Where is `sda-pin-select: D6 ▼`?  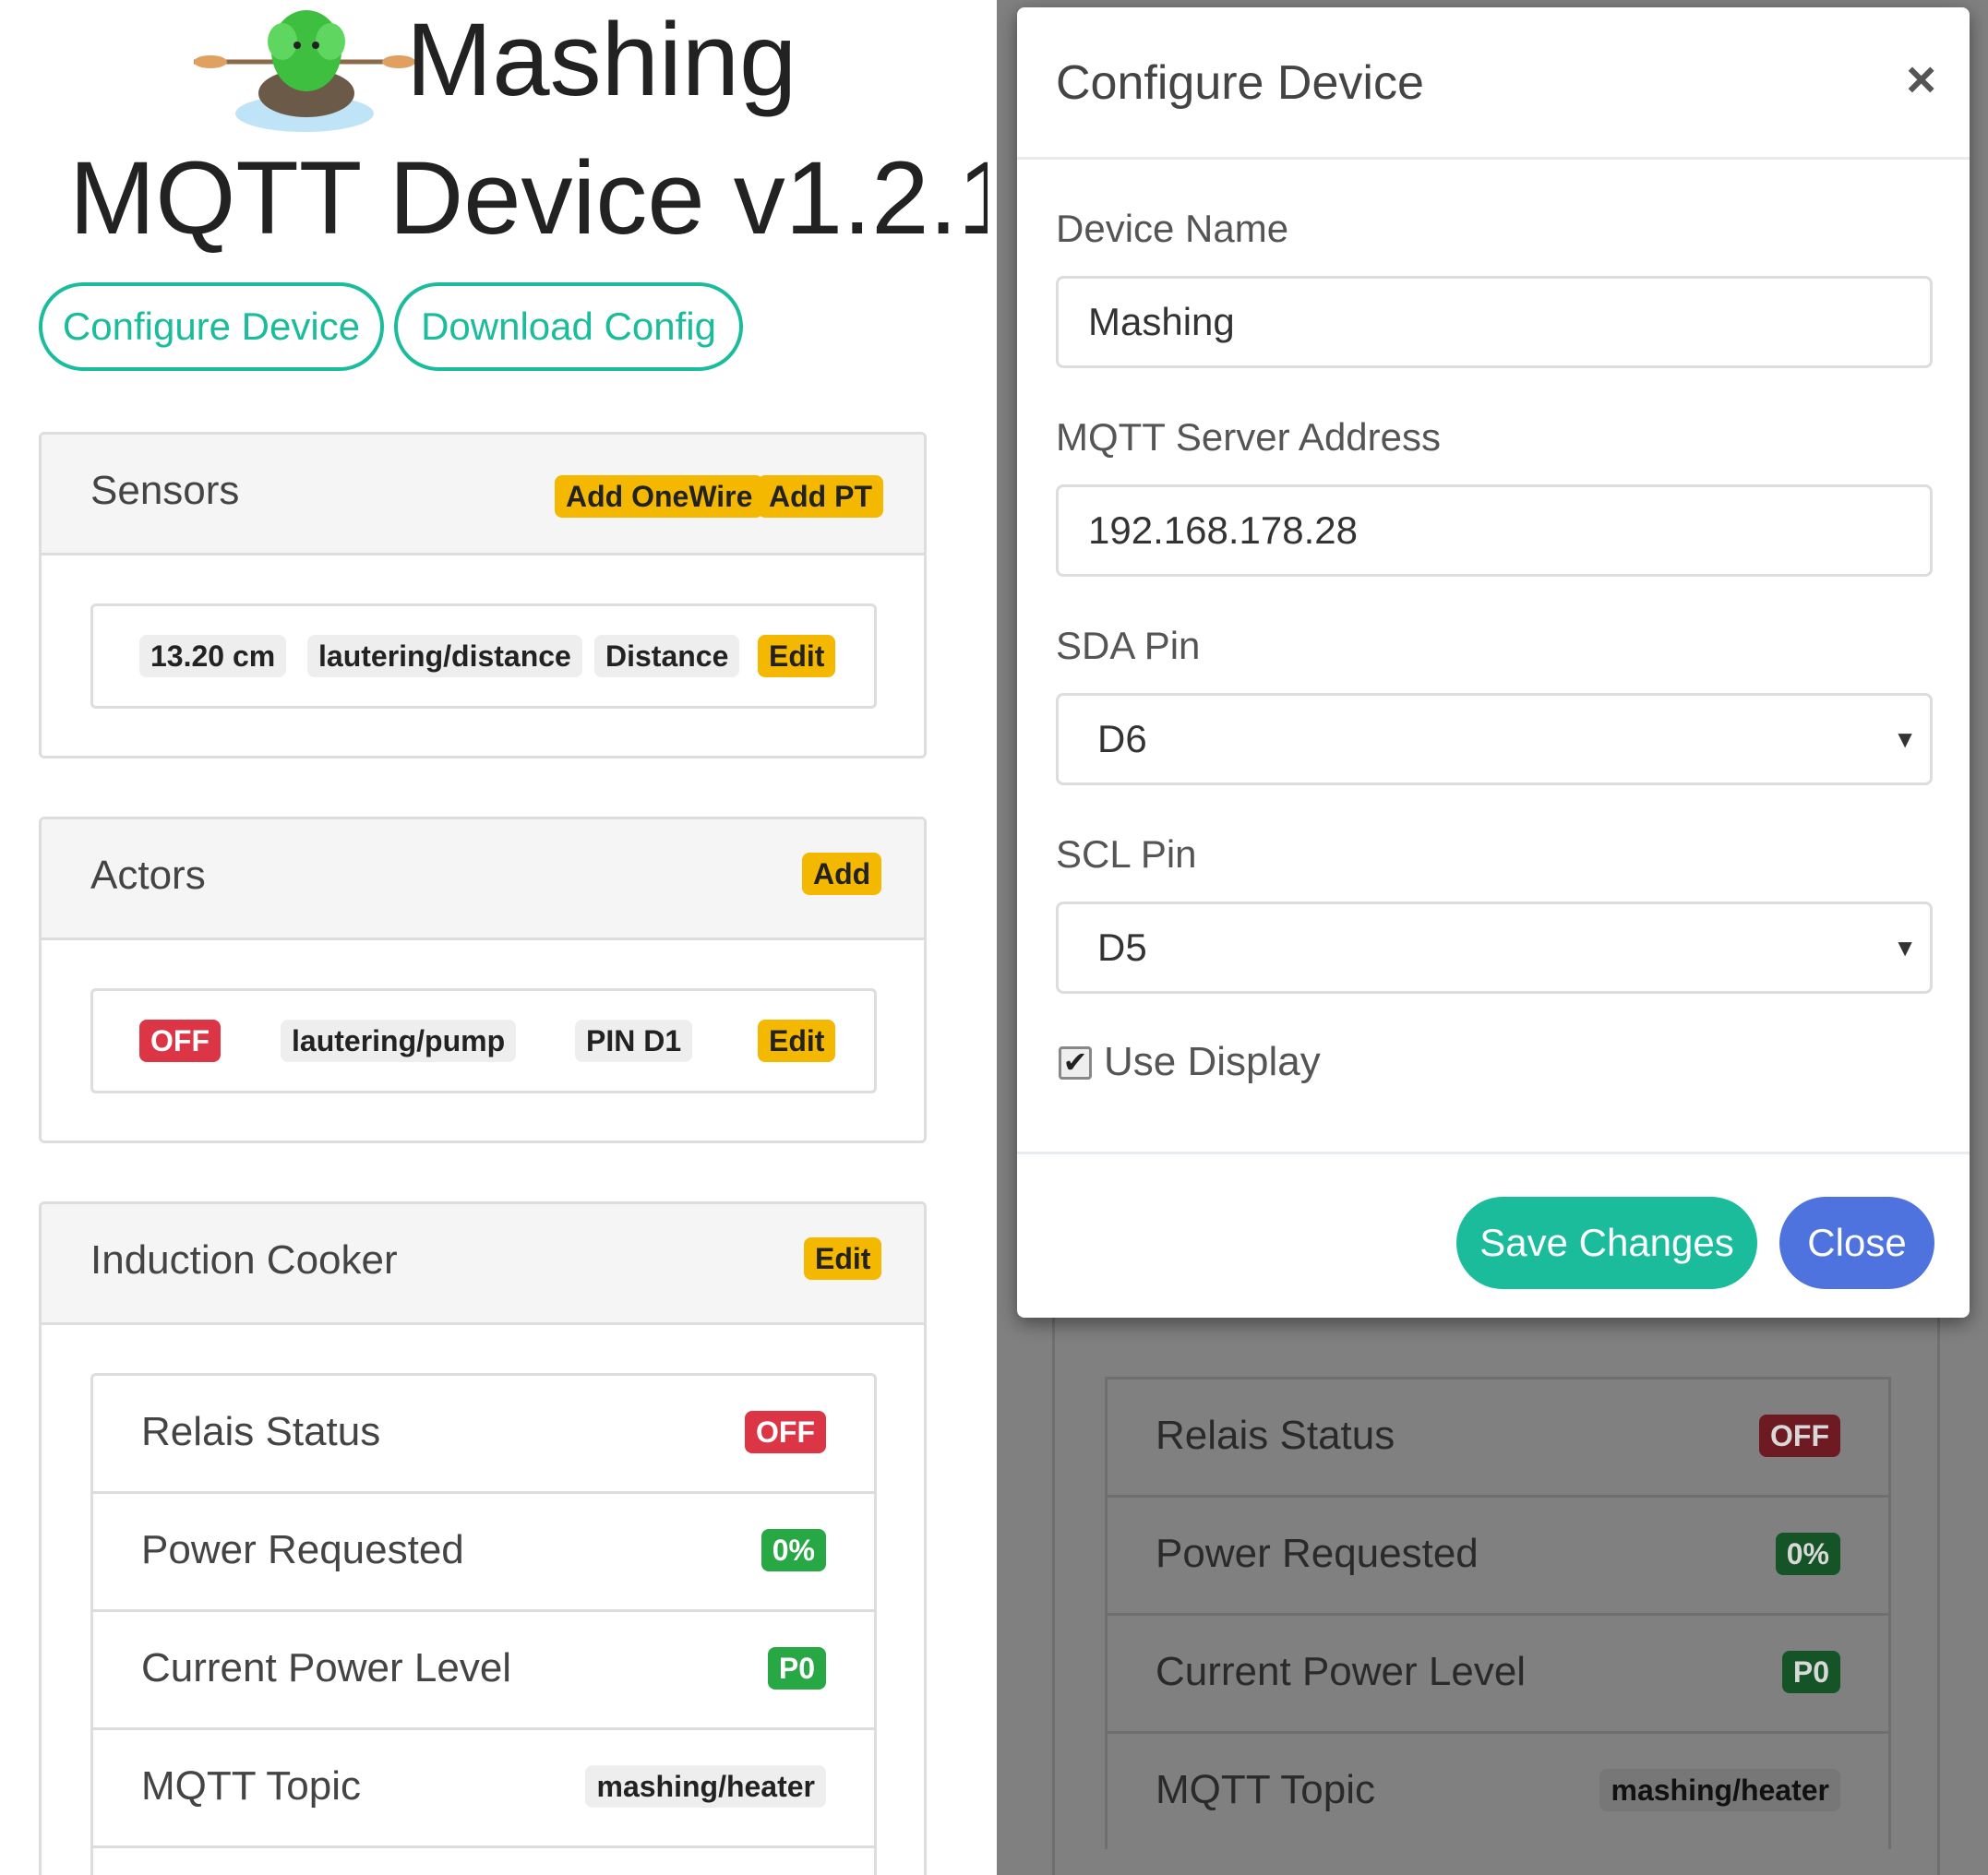
sda-pin-select: D6 ▼ is located at coordinates (1494, 739).